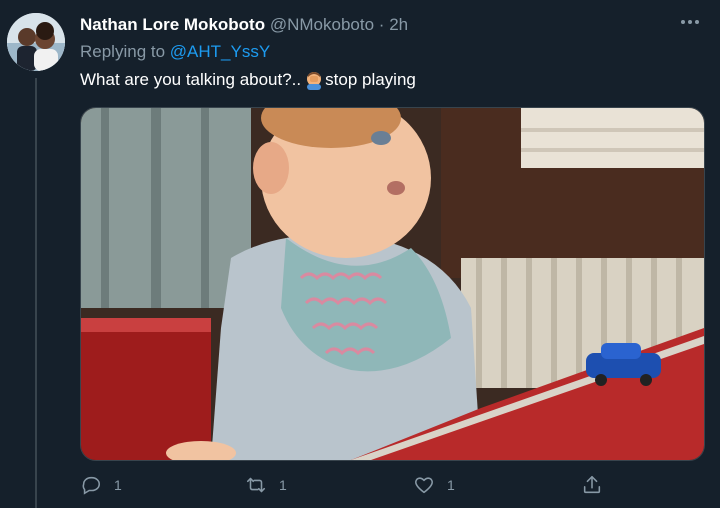 The width and height of the screenshot is (720, 508). I want to click on replying-prefix: Replying to, so click(123, 51).